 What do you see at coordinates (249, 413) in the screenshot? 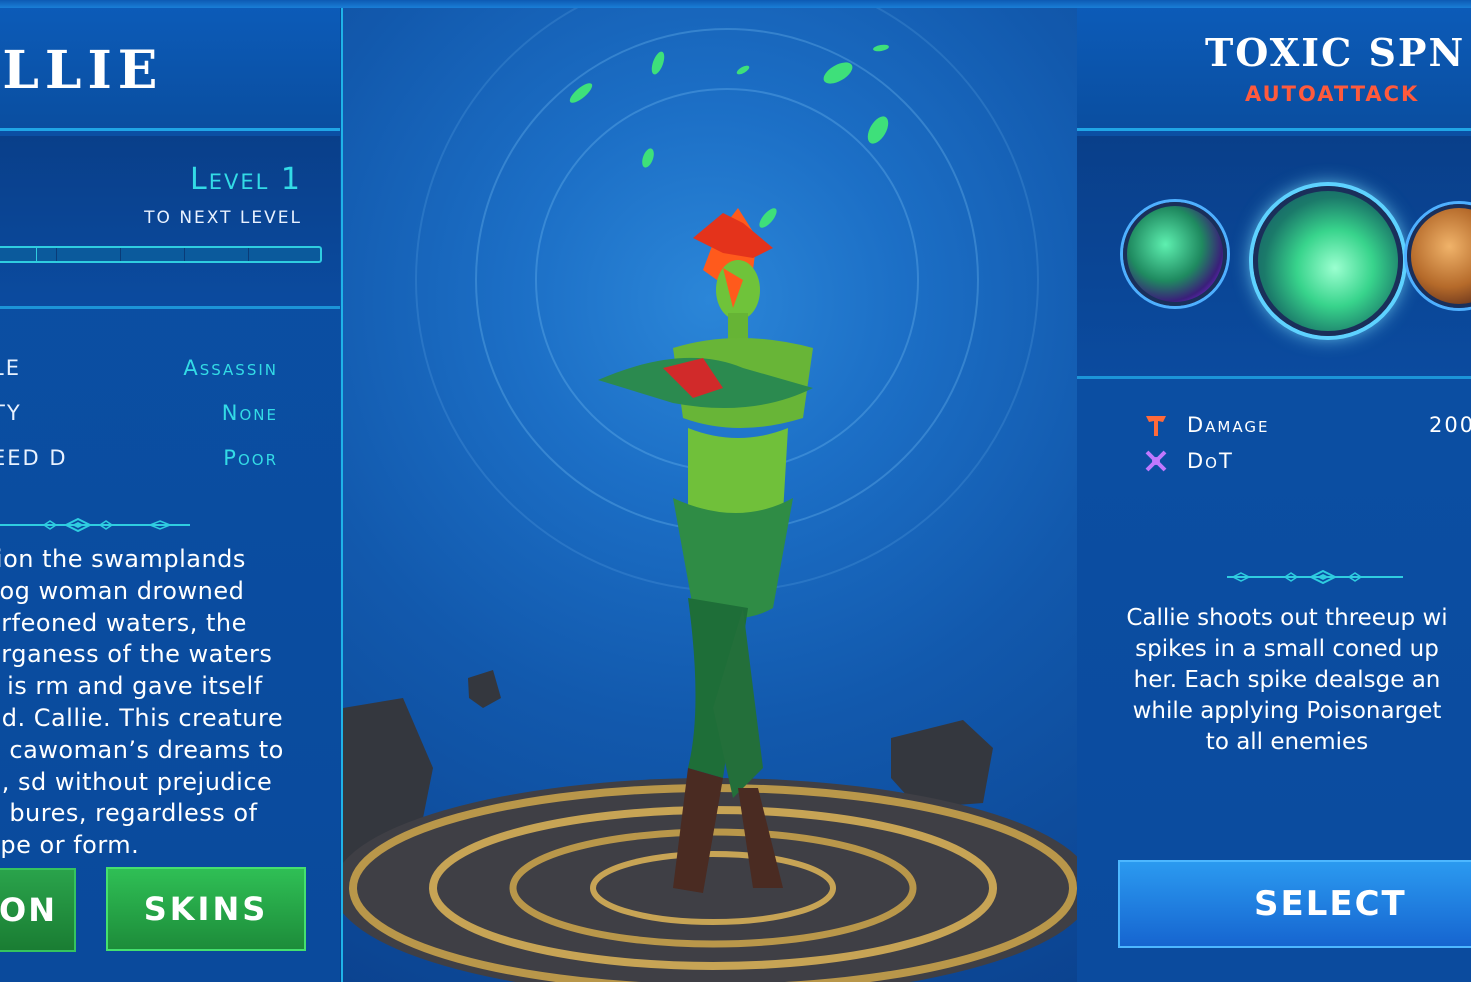
I see `stat-value: None` at bounding box center [249, 413].